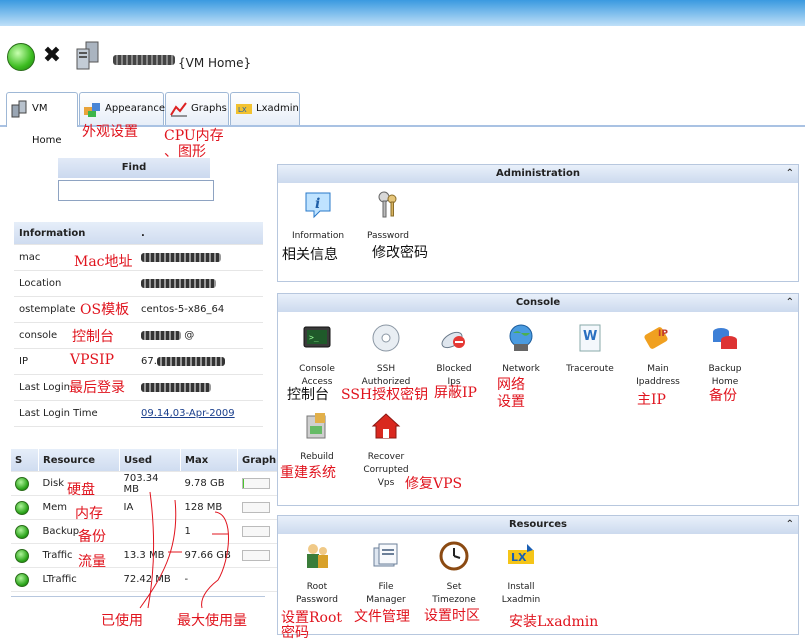  I want to click on install-lxadmin-label: Install Lxadmin, so click(521, 593).